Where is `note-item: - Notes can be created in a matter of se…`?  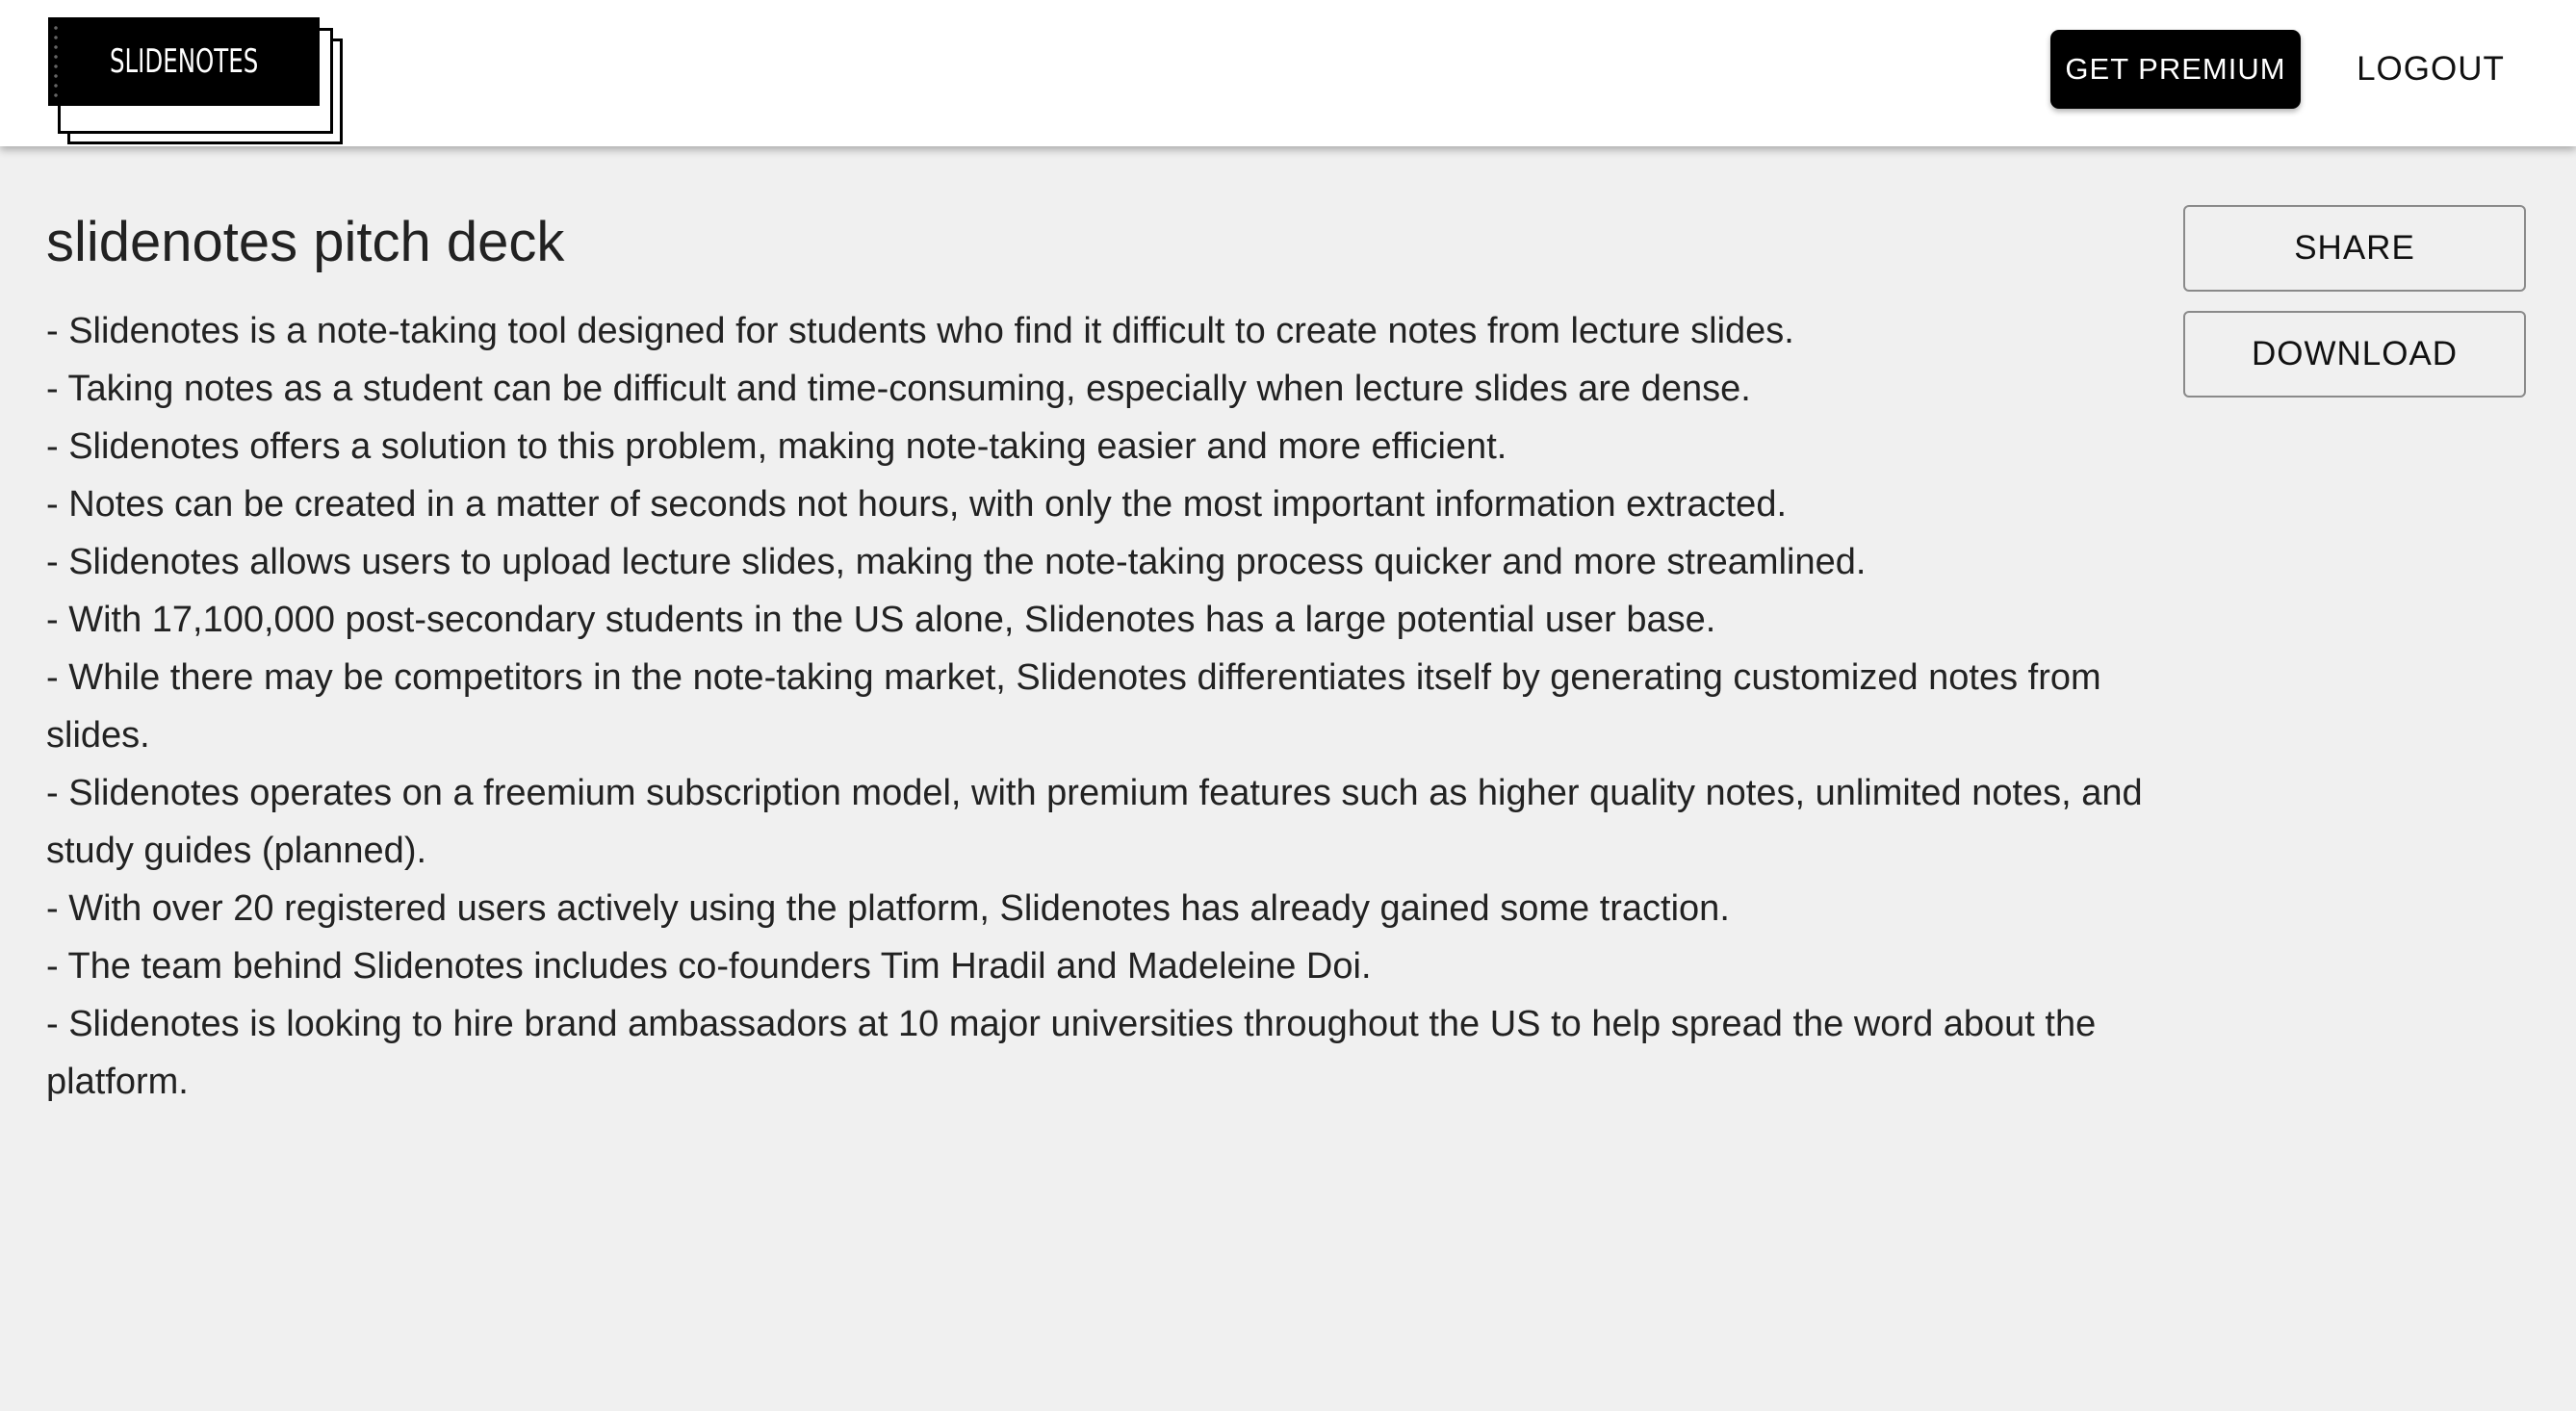
note-item: - Notes can be created in a matter of se… is located at coordinates (917, 504).